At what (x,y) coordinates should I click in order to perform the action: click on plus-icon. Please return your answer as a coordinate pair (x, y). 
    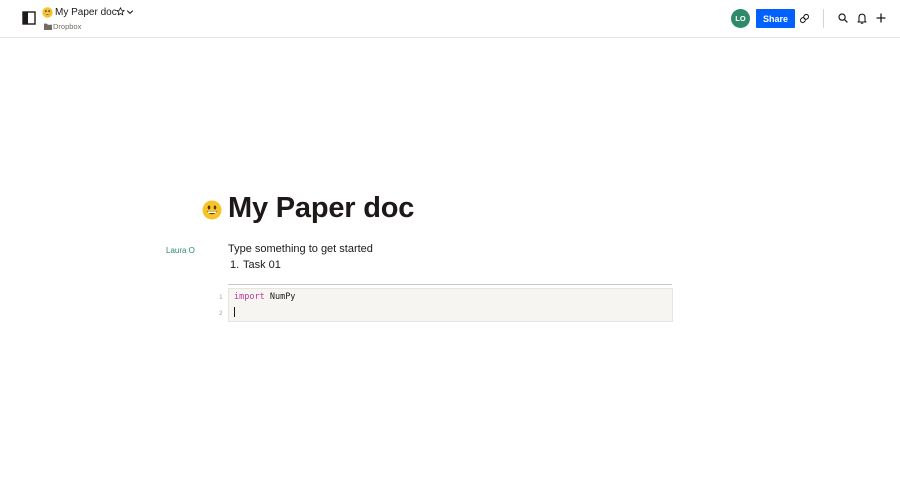
    Looking at the image, I should click on (881, 18).